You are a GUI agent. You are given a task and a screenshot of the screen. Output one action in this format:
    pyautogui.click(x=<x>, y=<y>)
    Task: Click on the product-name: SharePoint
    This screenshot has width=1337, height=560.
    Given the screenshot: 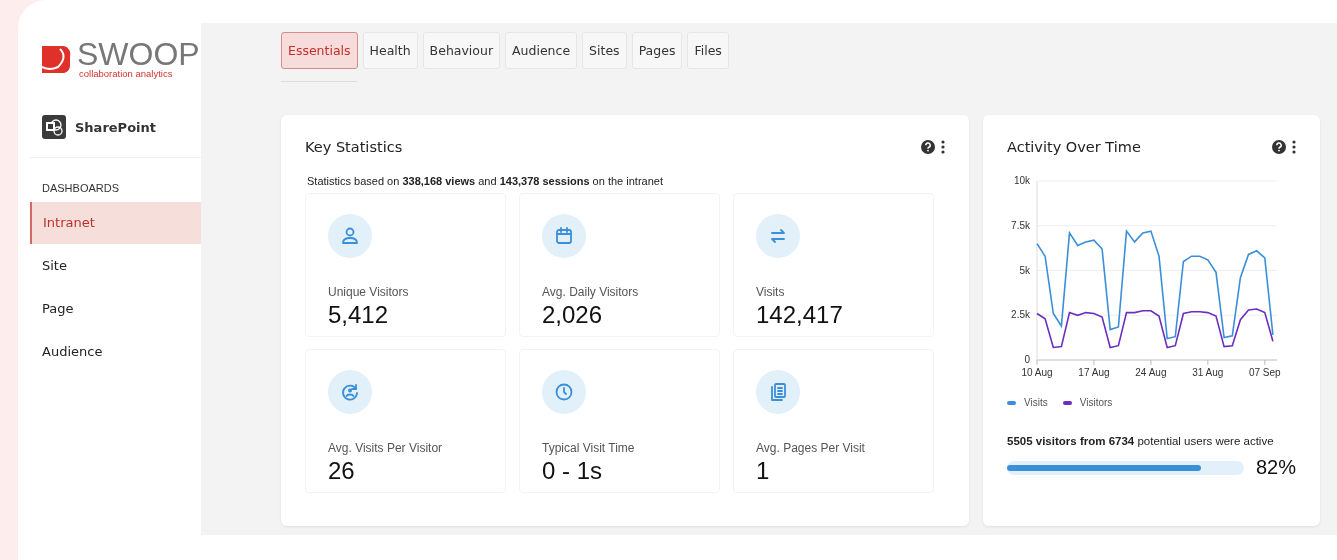 What is the action you would take?
    pyautogui.click(x=115, y=127)
    